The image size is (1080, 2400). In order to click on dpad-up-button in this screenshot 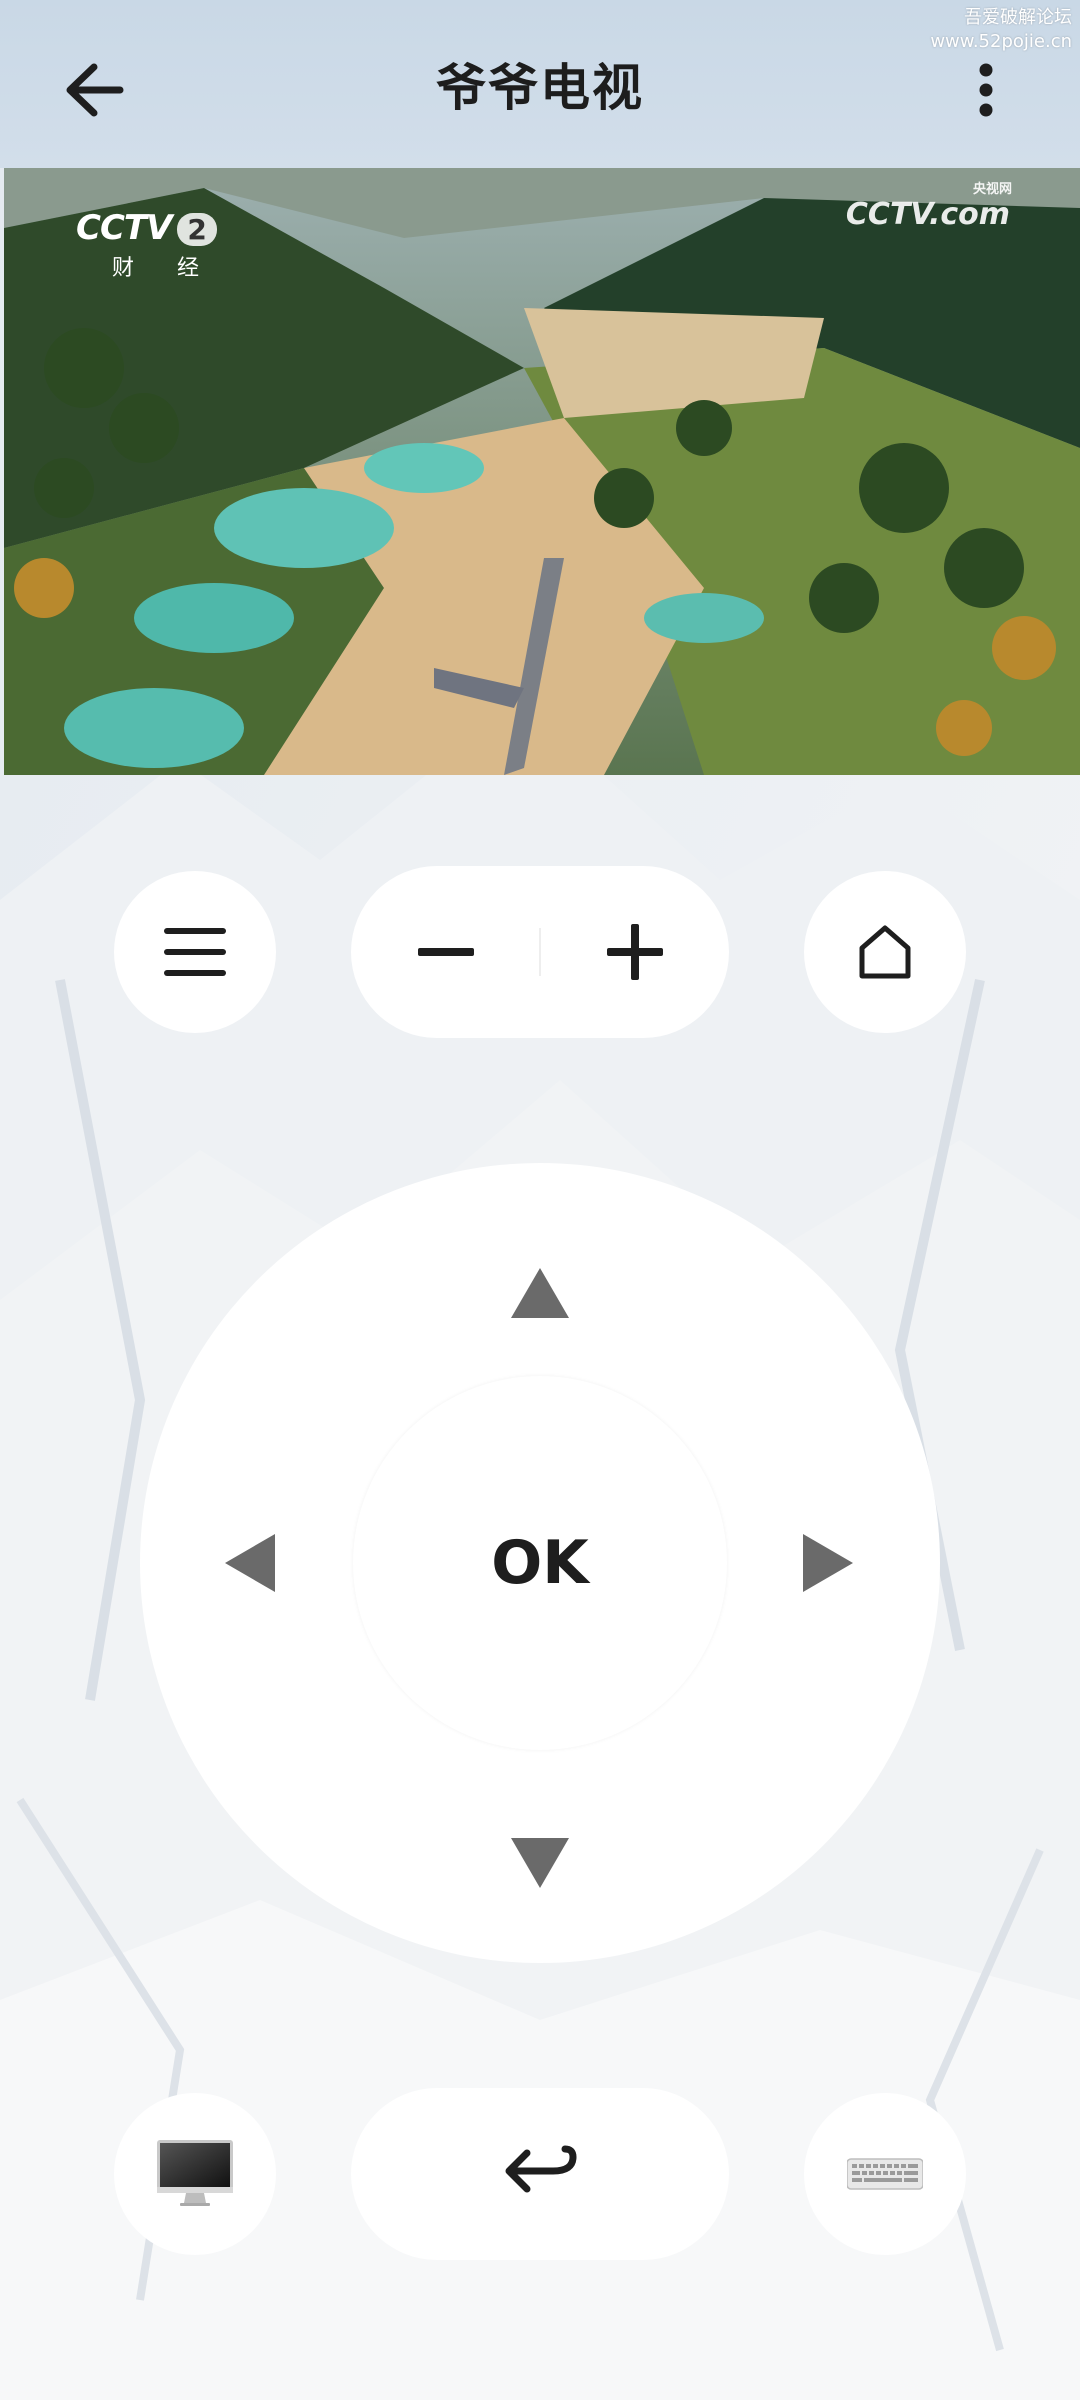, I will do `click(540, 1293)`.